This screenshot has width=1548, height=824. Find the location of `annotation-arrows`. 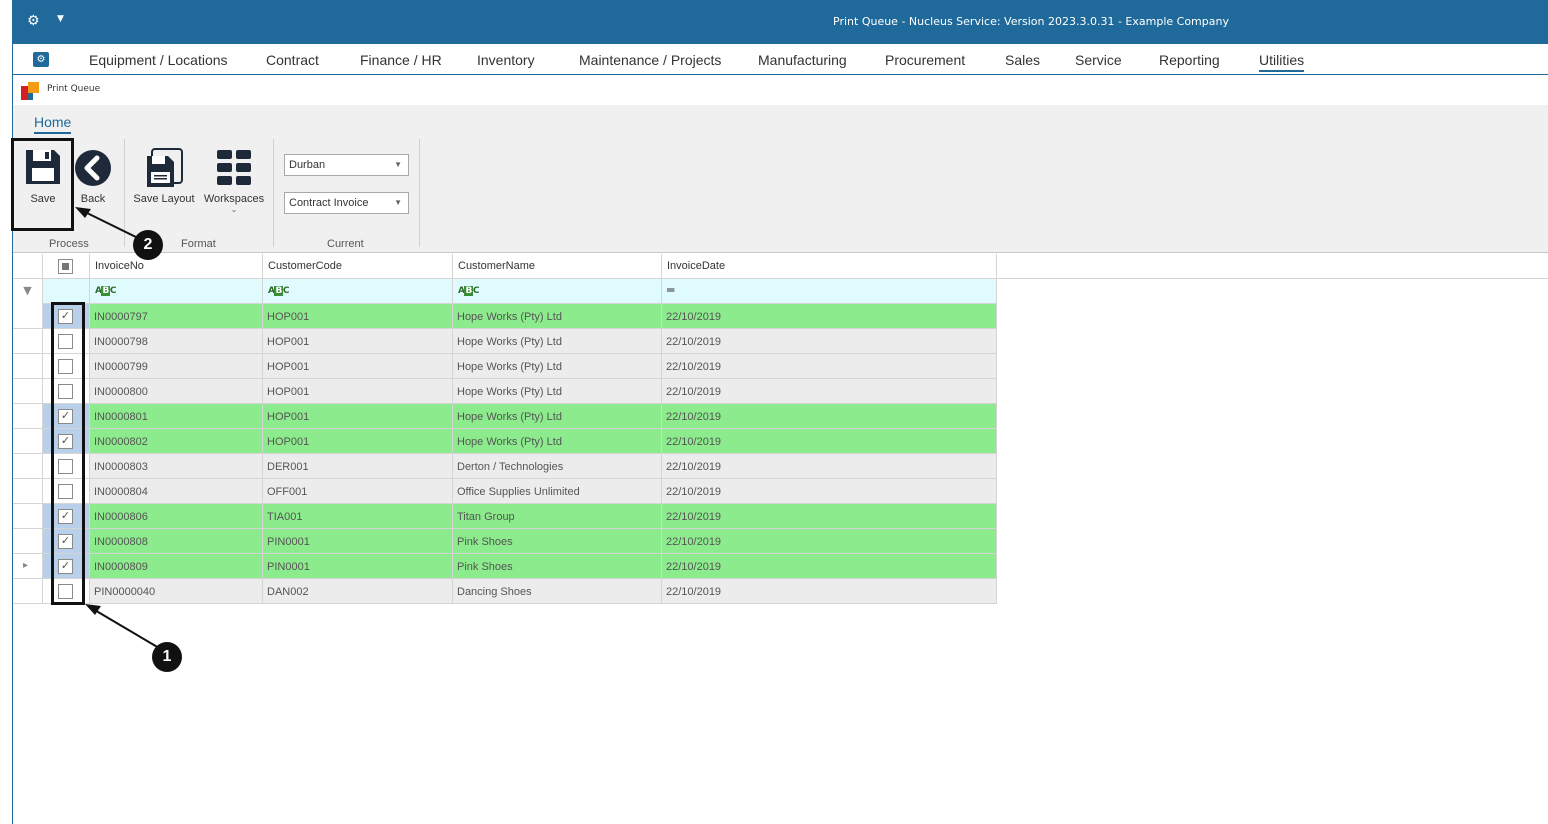

annotation-arrows is located at coordinates (117, 428).